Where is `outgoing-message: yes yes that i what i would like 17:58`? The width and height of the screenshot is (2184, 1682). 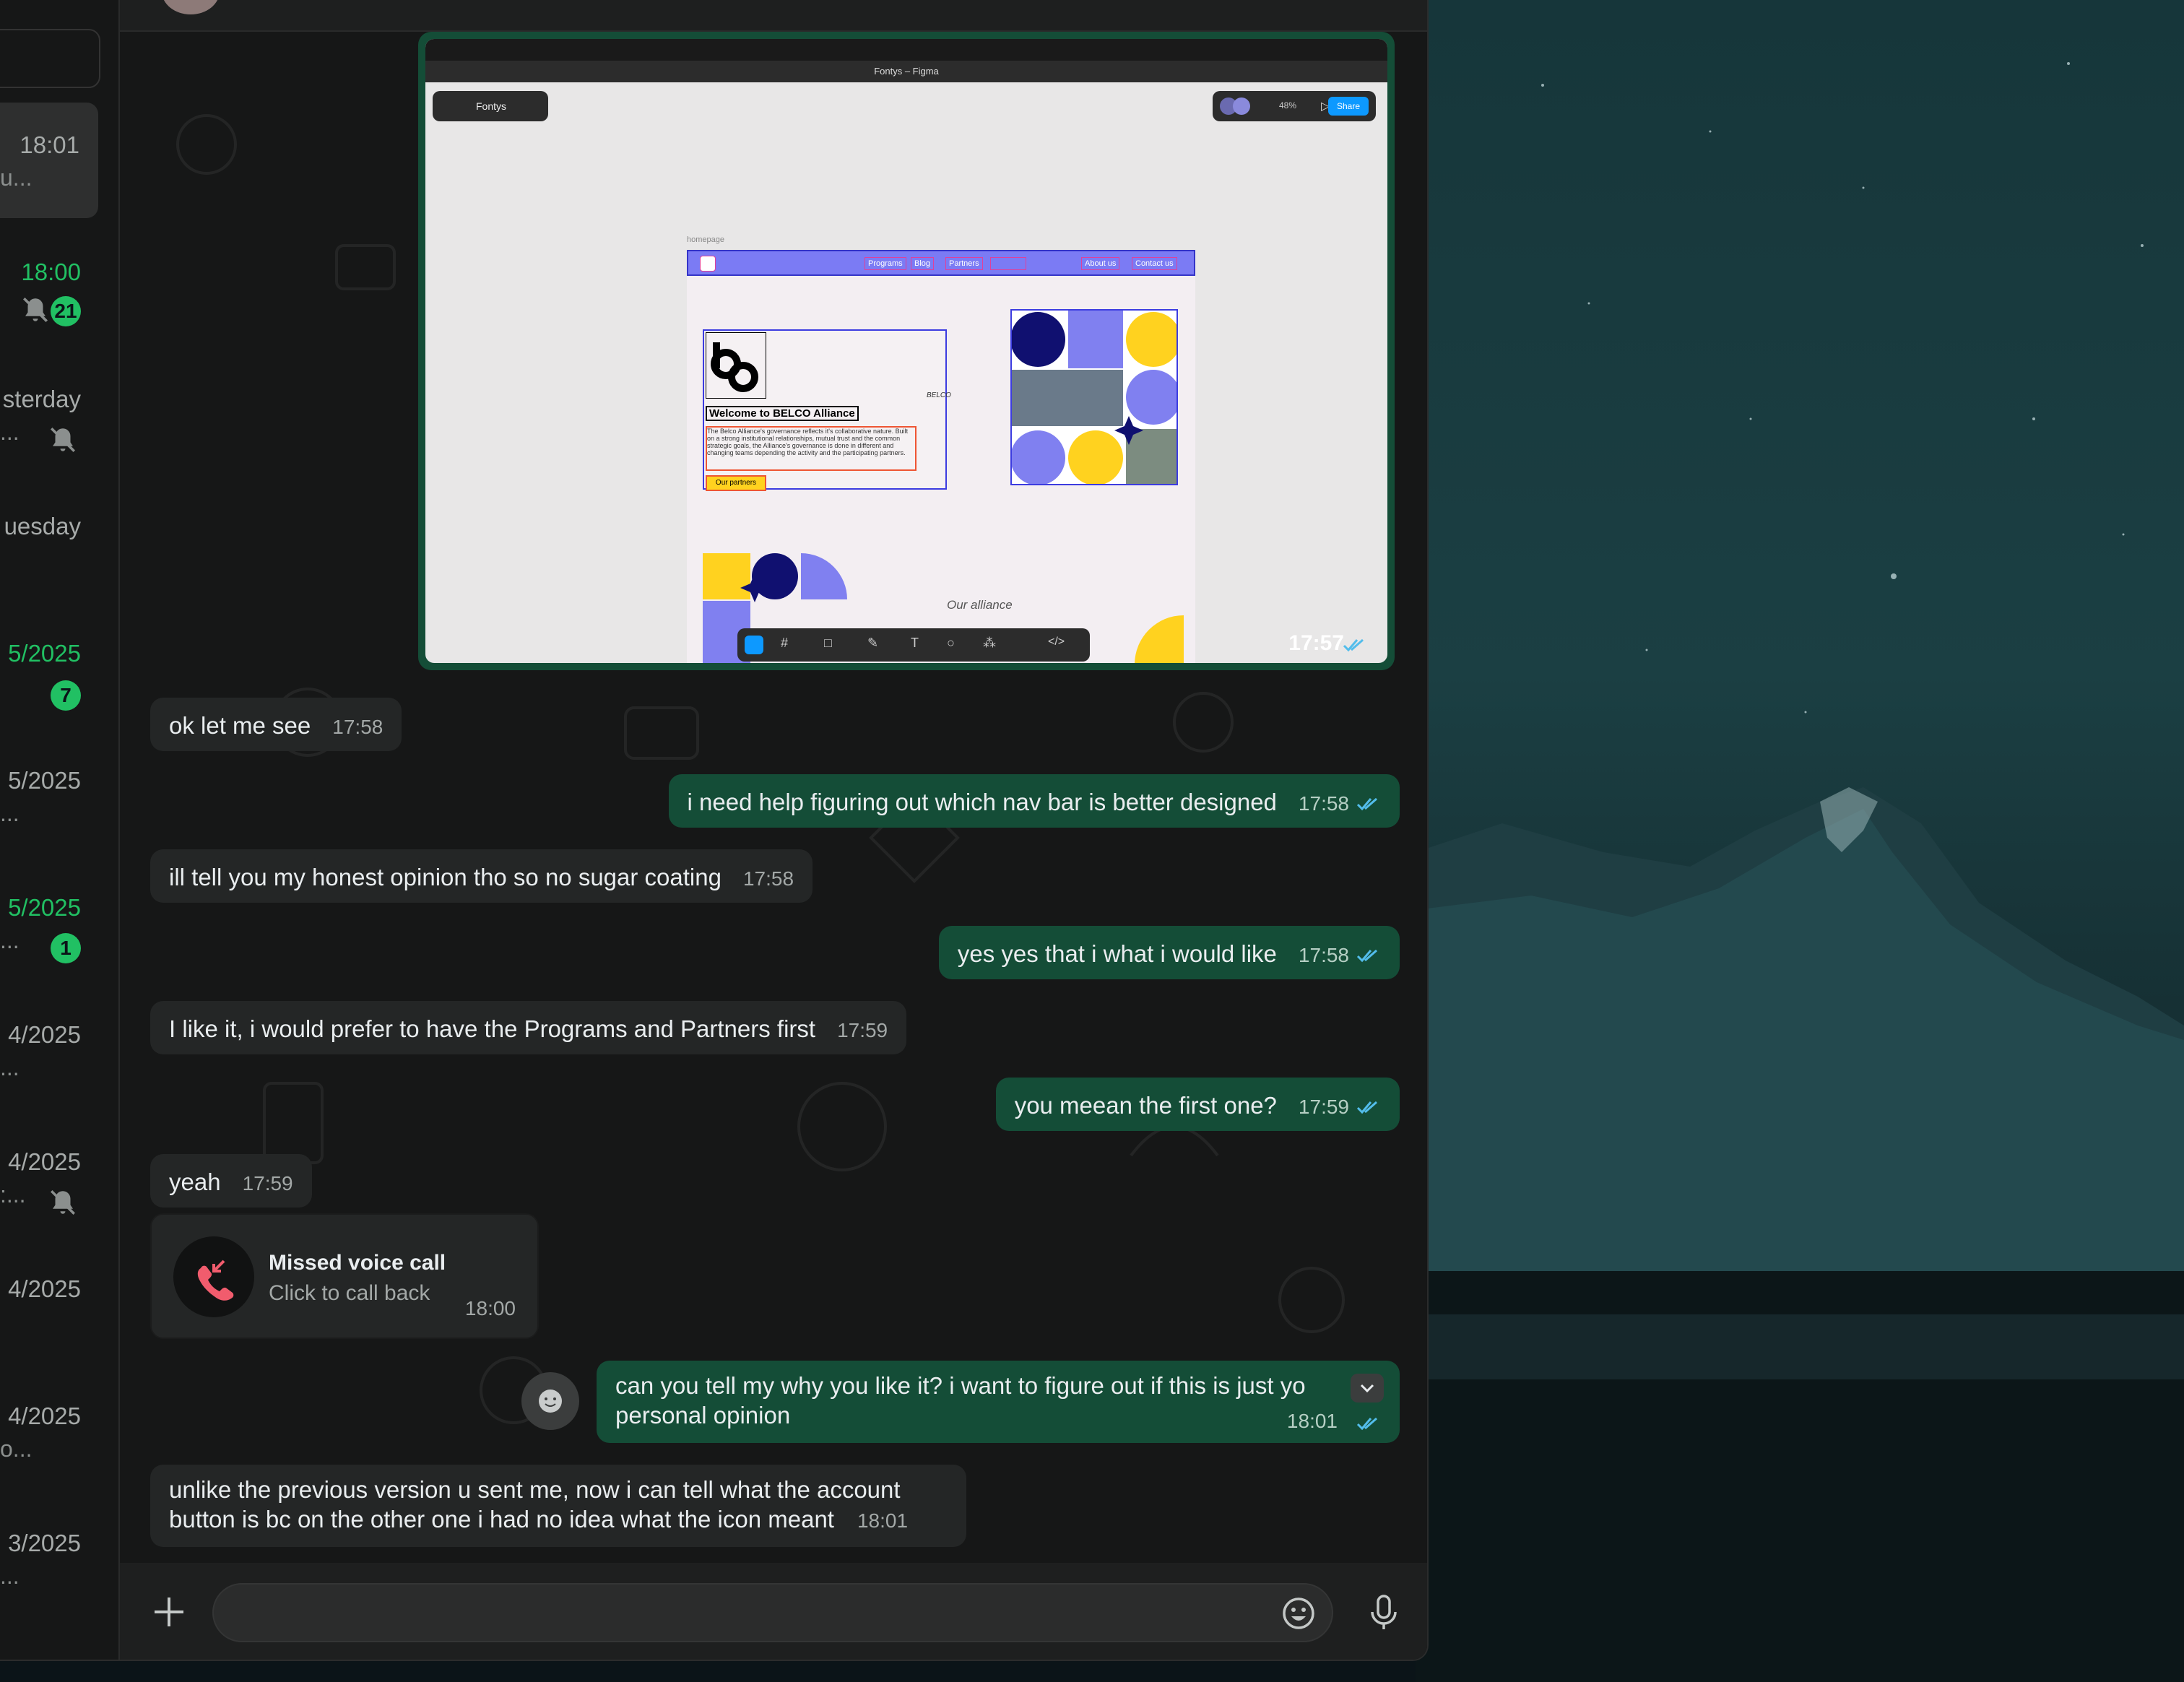 outgoing-message: yes yes that i what i would like 17:58 is located at coordinates (1169, 953).